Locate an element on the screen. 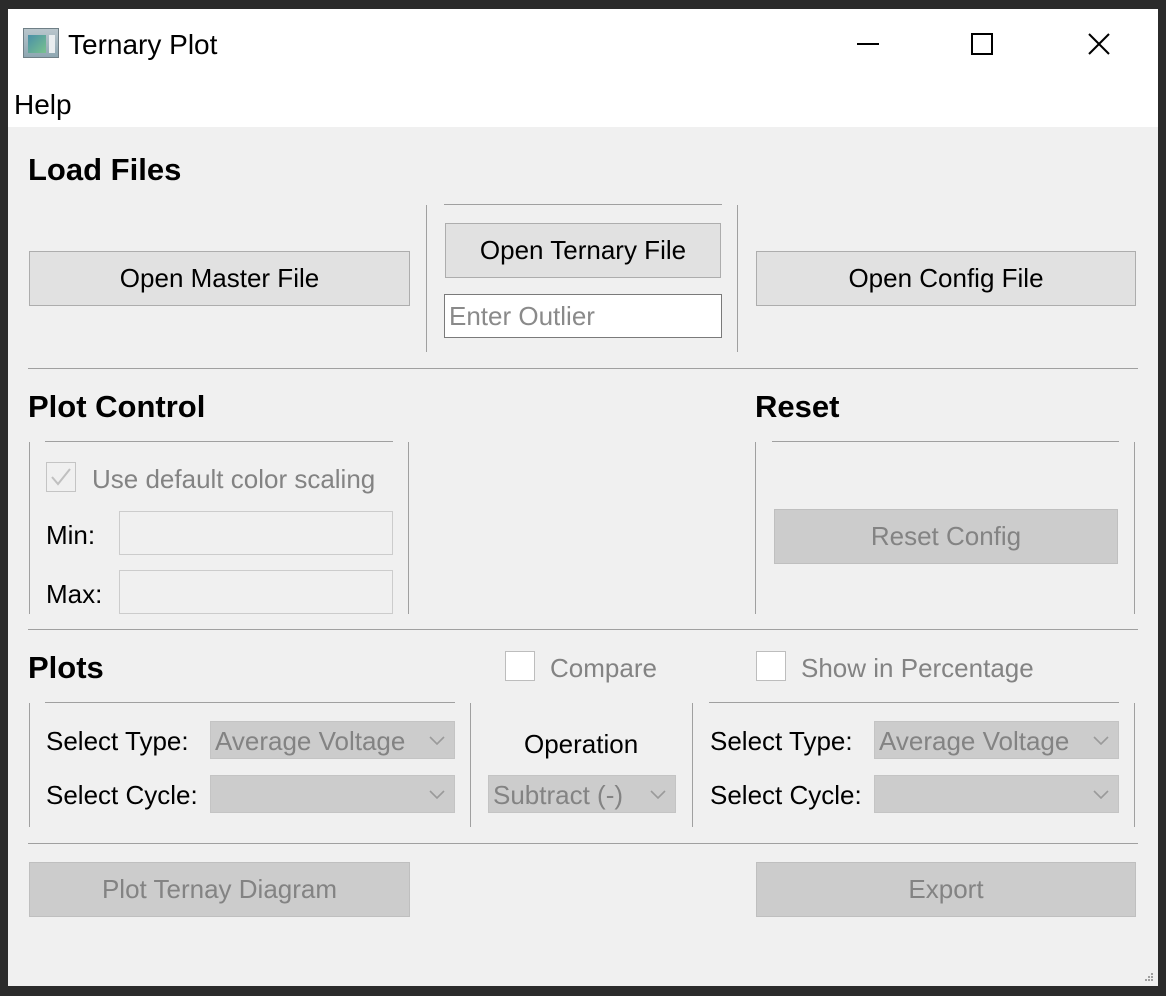 This screenshot has width=1166, height=996. close-icon is located at coordinates (1099, 44).